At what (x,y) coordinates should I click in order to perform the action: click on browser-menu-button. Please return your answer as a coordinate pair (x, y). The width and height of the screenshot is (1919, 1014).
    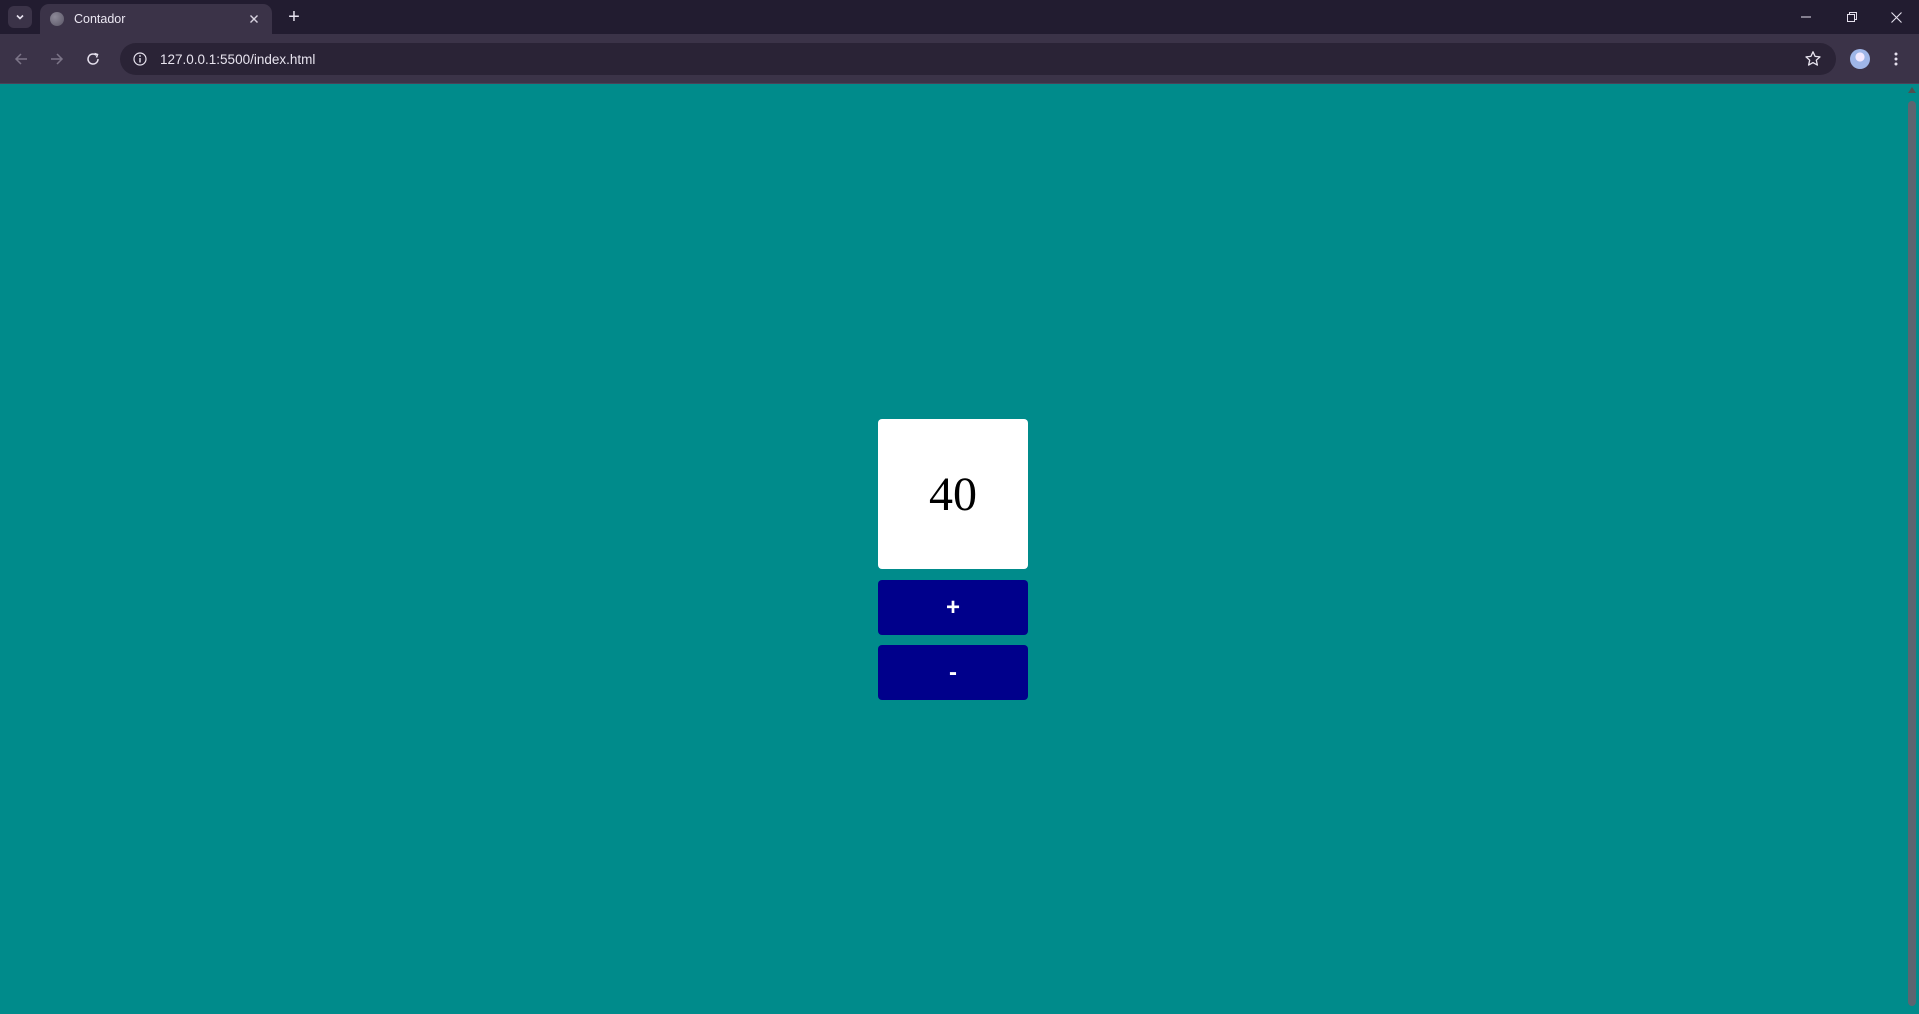
    Looking at the image, I should click on (1896, 59).